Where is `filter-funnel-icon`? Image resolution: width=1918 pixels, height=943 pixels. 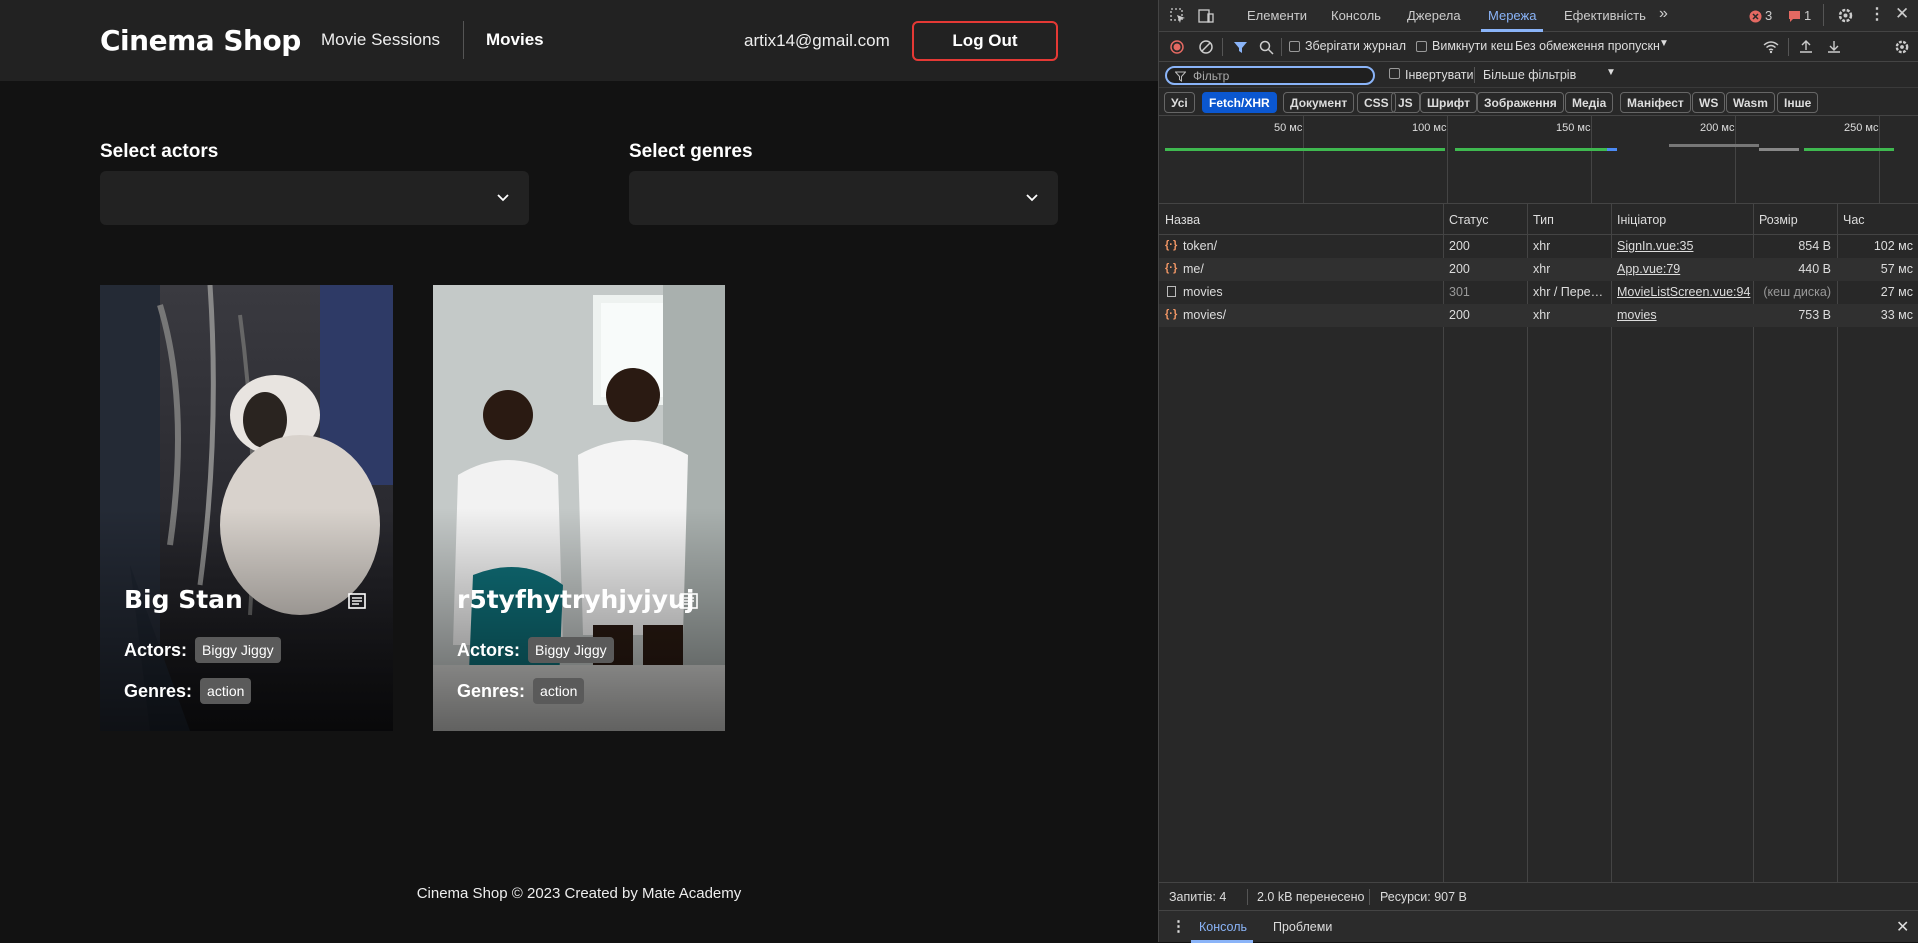
filter-funnel-icon is located at coordinates (1240, 47).